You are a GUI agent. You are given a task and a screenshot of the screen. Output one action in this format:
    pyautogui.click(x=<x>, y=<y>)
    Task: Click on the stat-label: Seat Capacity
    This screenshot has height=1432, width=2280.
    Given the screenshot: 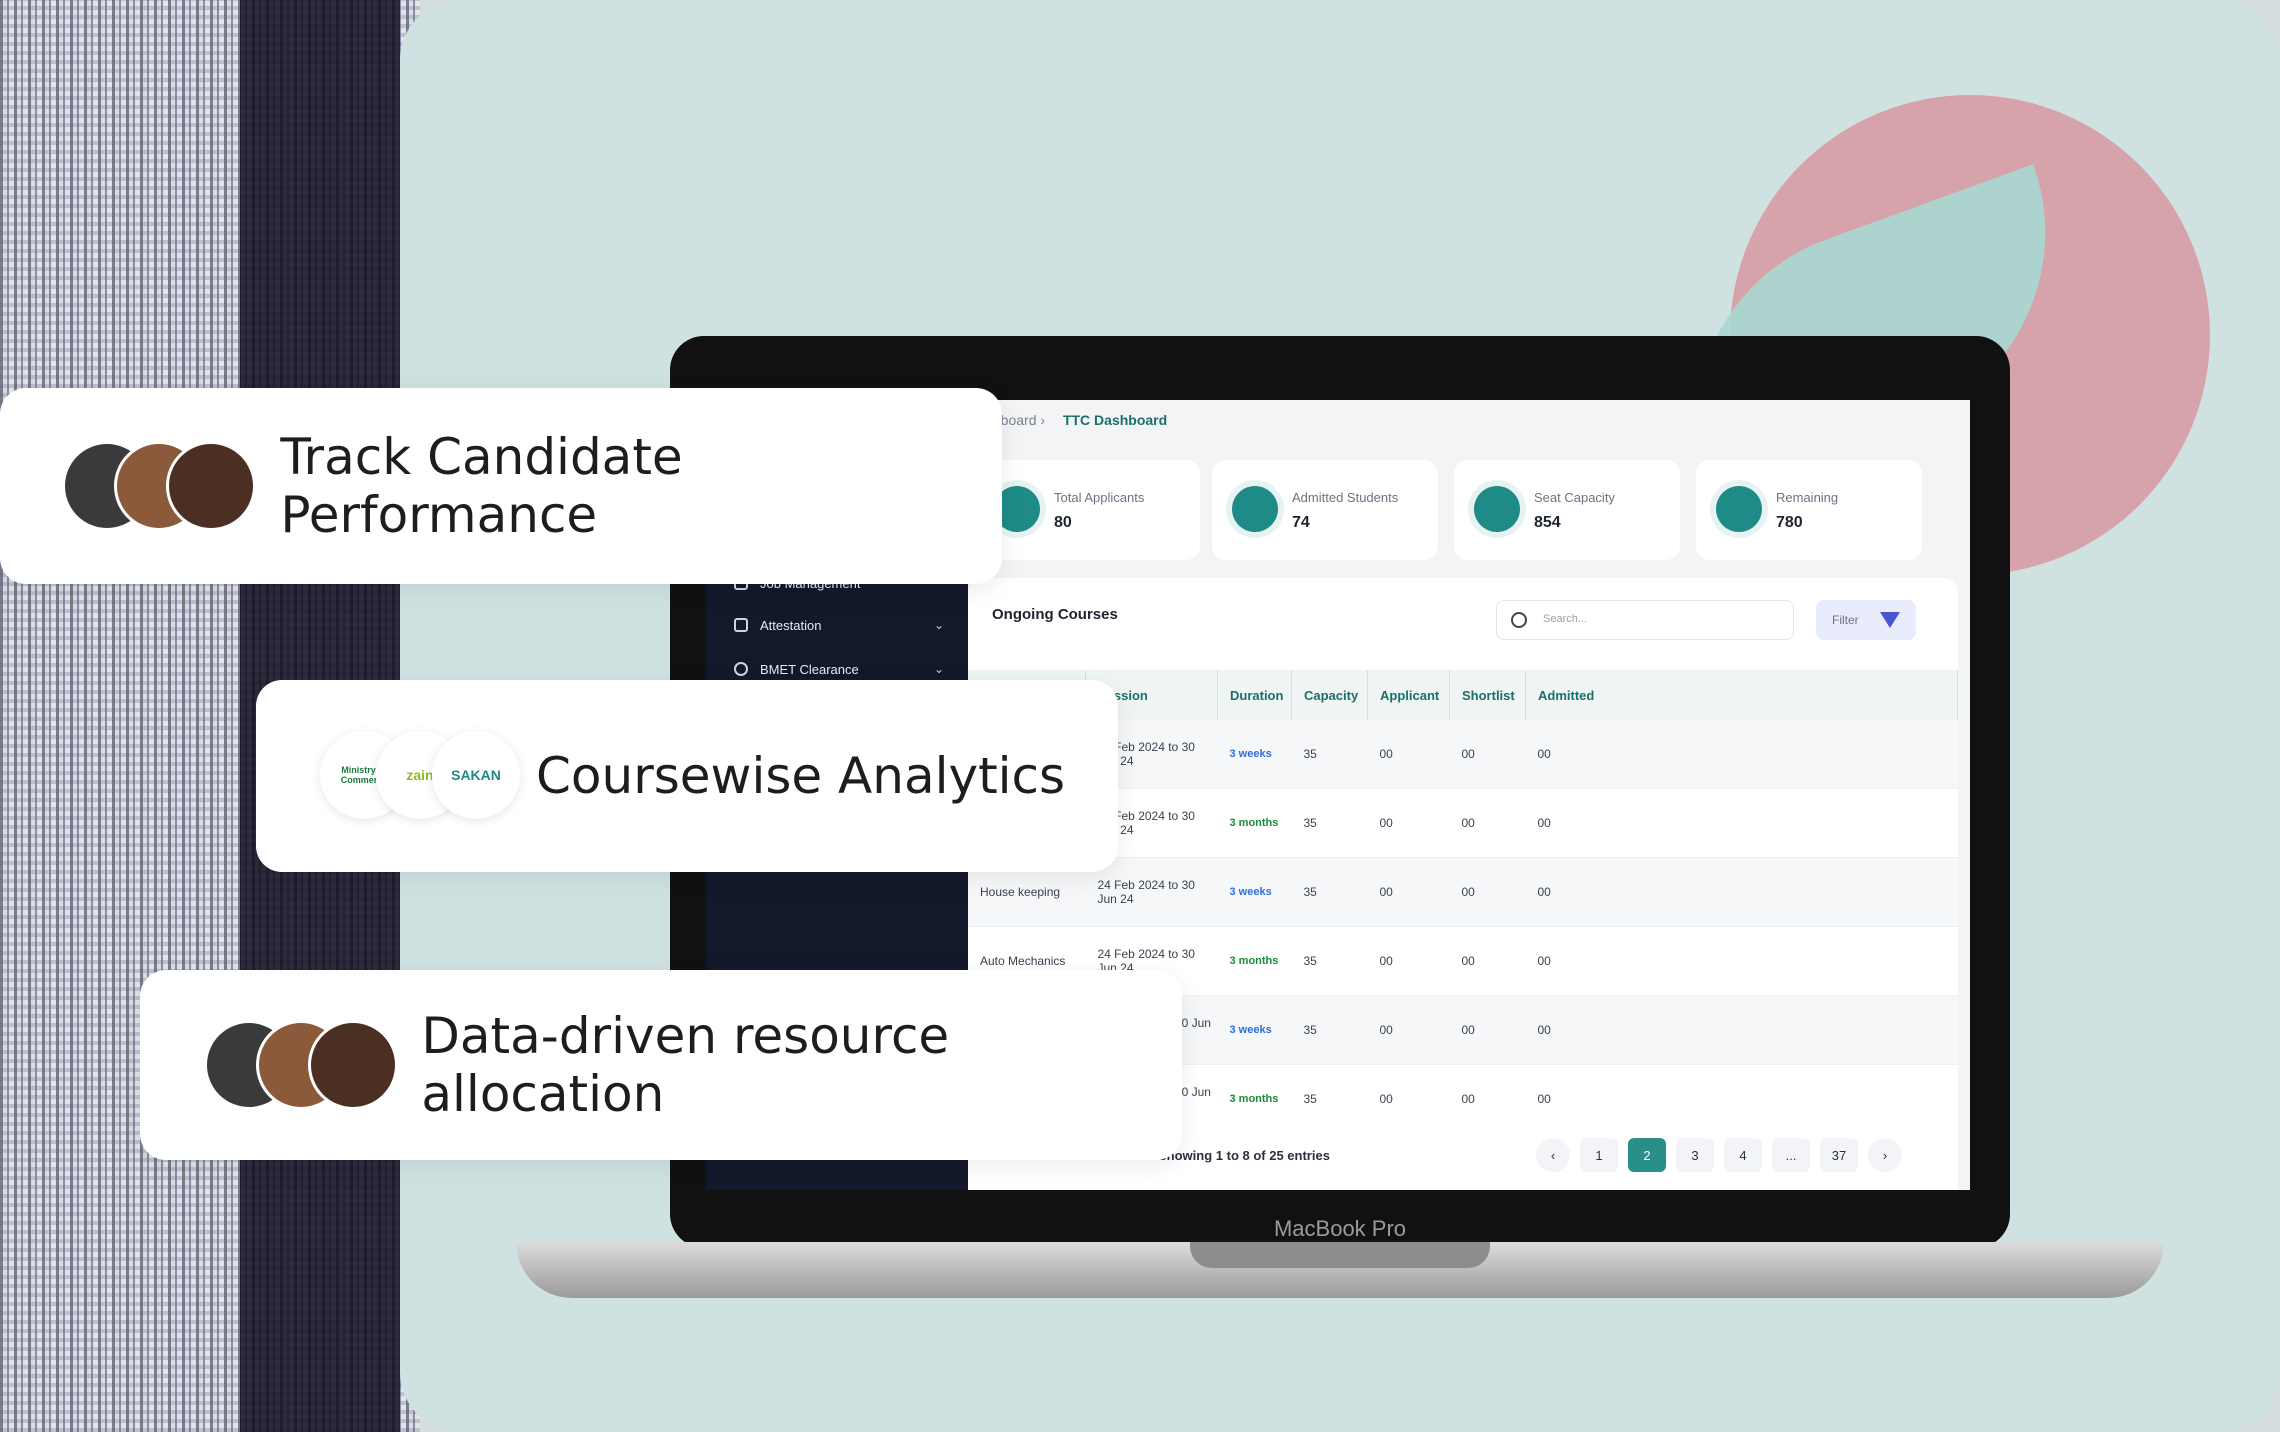 What is the action you would take?
    pyautogui.click(x=1574, y=497)
    